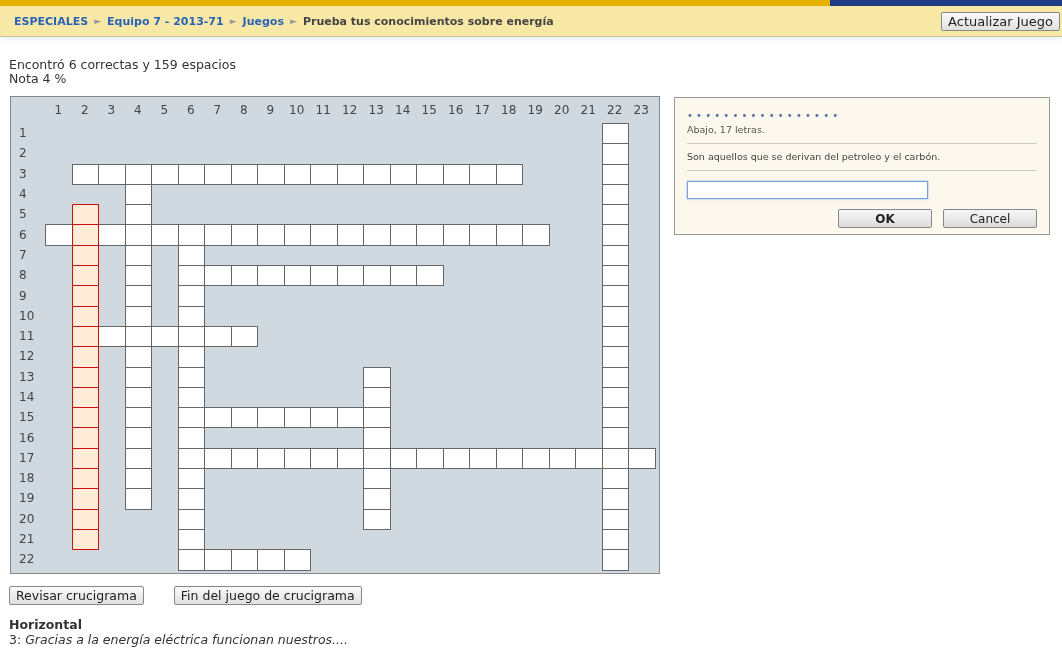  Describe the element at coordinates (76, 595) in the screenshot. I see `check-button: Revisar crucigrama` at that location.